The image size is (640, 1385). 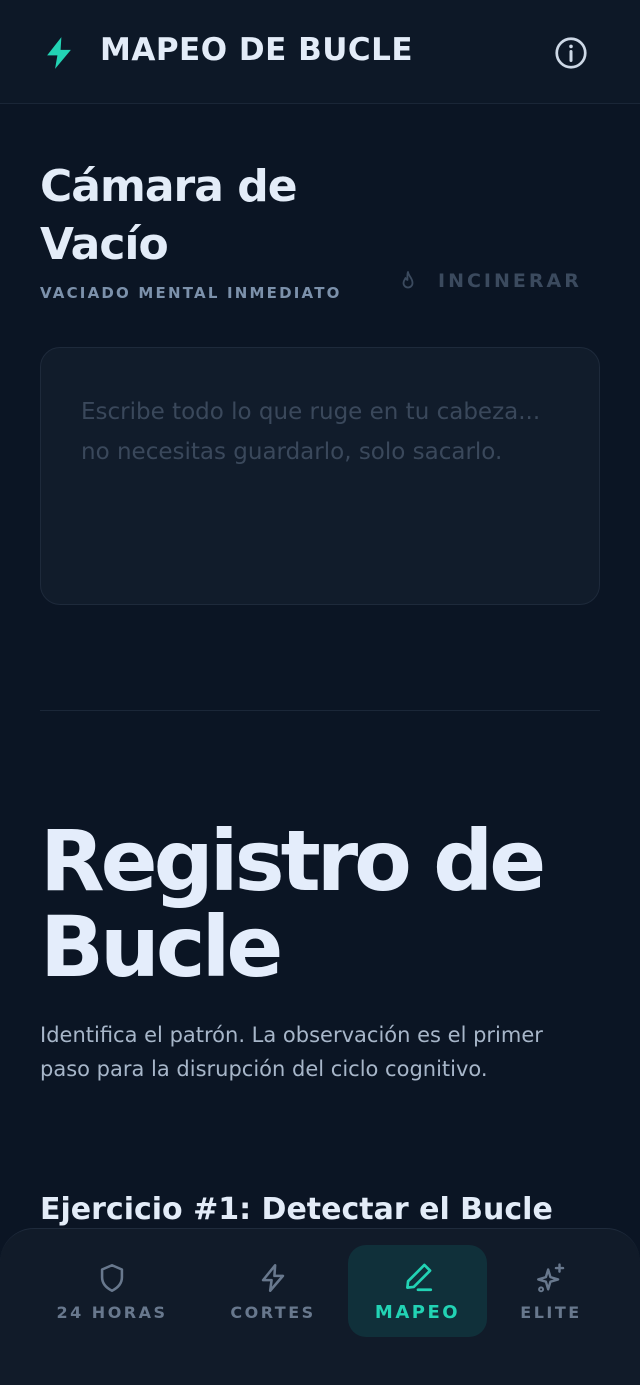 I want to click on nav-label-24-horas: 24 HORAS, so click(x=112, y=1312).